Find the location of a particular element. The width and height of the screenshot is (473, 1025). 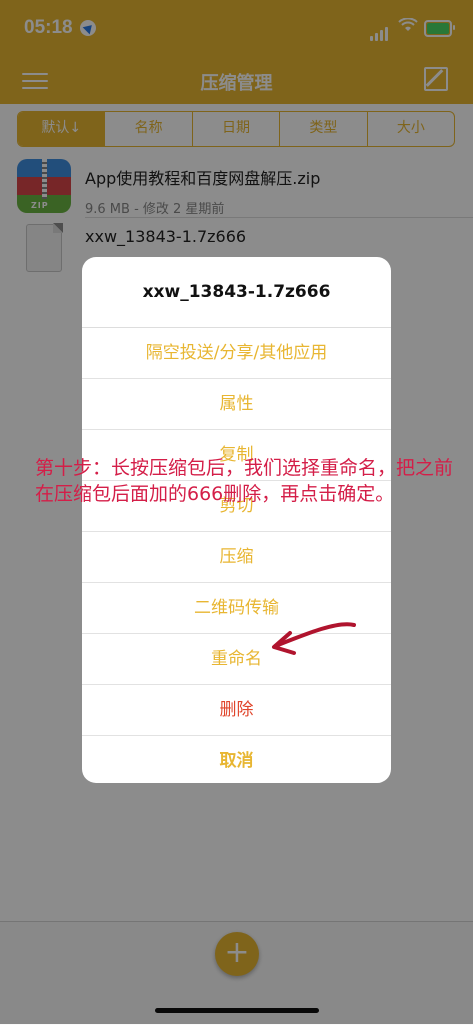

annotation-arrow-icon is located at coordinates (314, 638).